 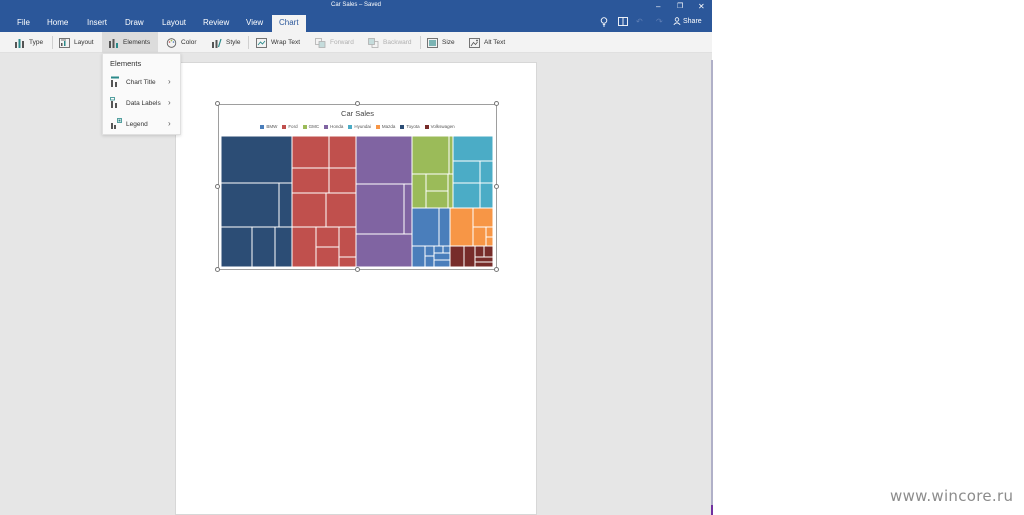 What do you see at coordinates (19, 43) in the screenshot?
I see `bar-chart-icon` at bounding box center [19, 43].